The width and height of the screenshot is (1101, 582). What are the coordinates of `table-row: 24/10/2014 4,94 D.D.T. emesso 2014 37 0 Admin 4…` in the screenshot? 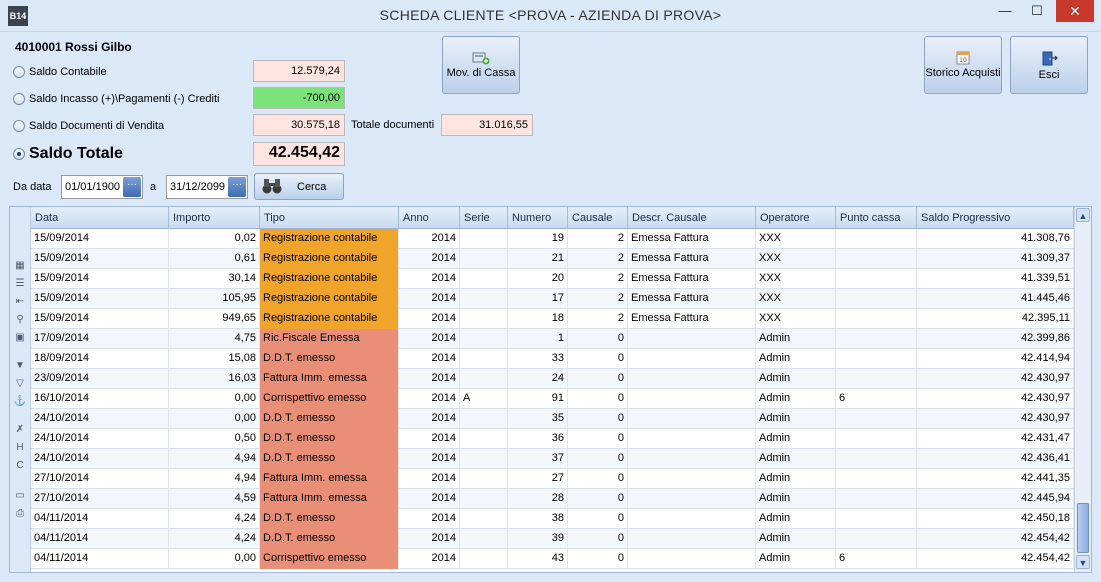 It's located at (552, 459).